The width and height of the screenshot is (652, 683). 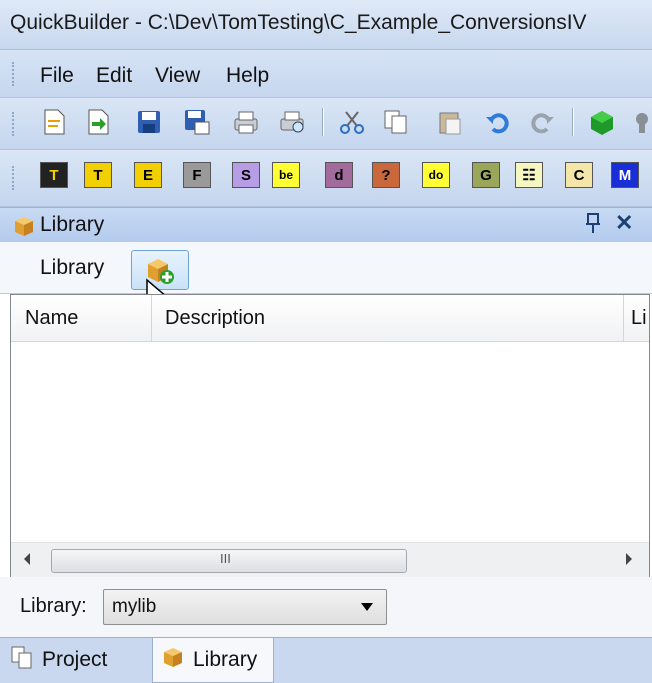 I want to click on letter-do-button: do, so click(x=436, y=175).